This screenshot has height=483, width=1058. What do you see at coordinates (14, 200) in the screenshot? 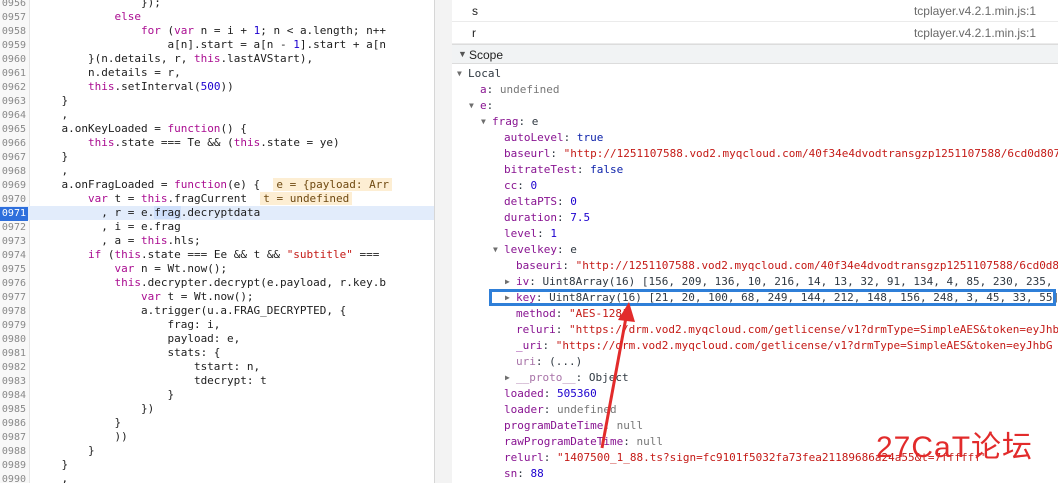
I see `line-number: 0970` at bounding box center [14, 200].